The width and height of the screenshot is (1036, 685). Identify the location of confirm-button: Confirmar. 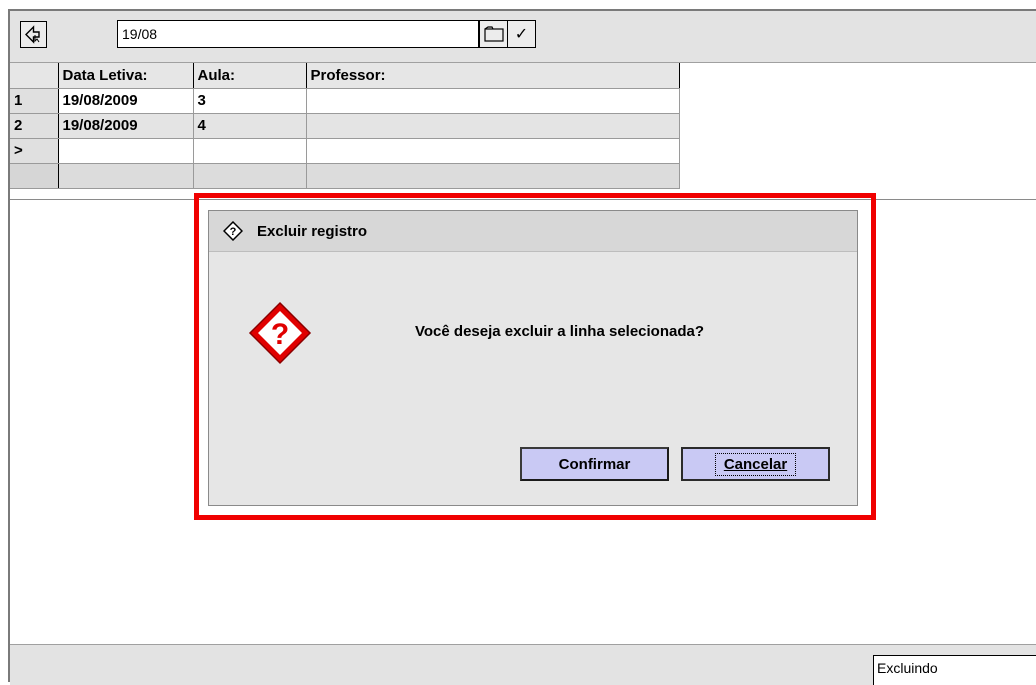
(594, 464).